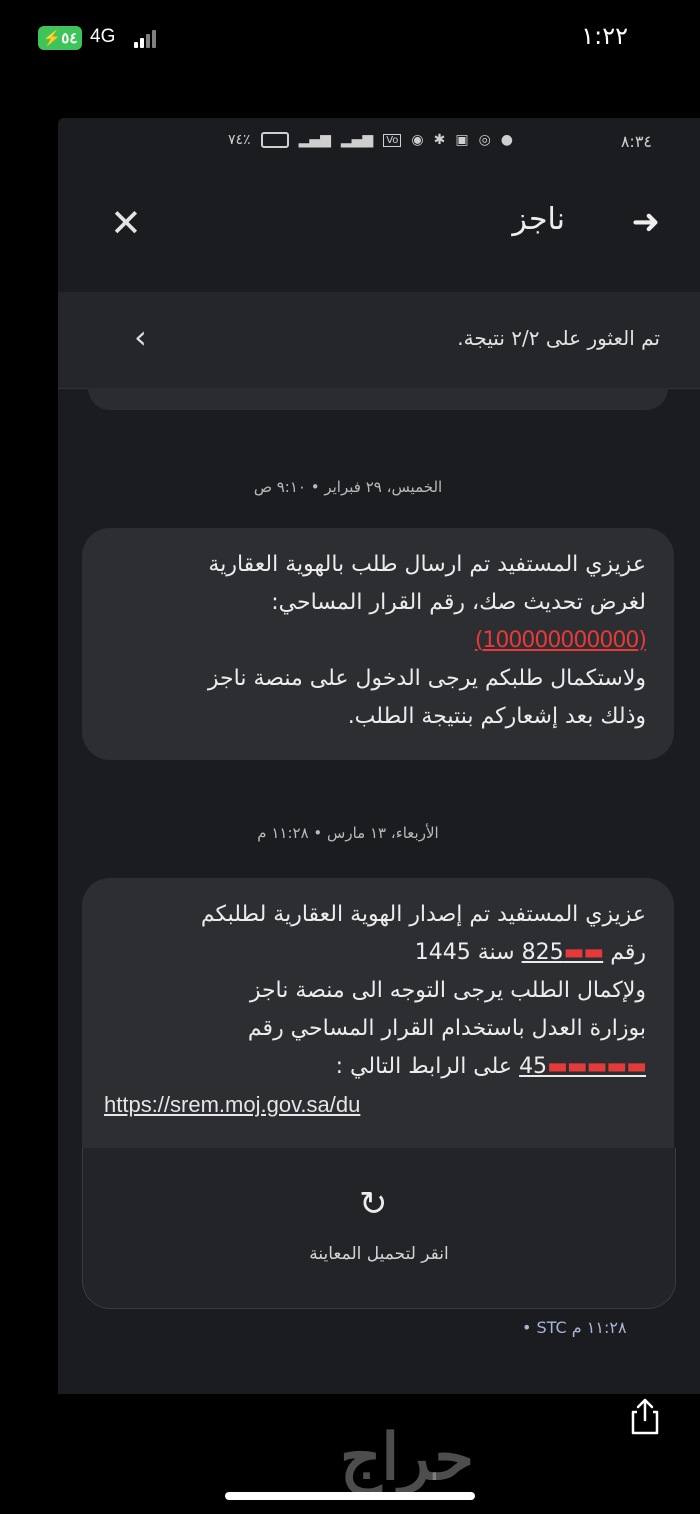 Image resolution: width=700 pixels, height=1514 pixels. I want to click on link-preview: ↻ انقر لتحميل المعاينة, so click(379, 1228).